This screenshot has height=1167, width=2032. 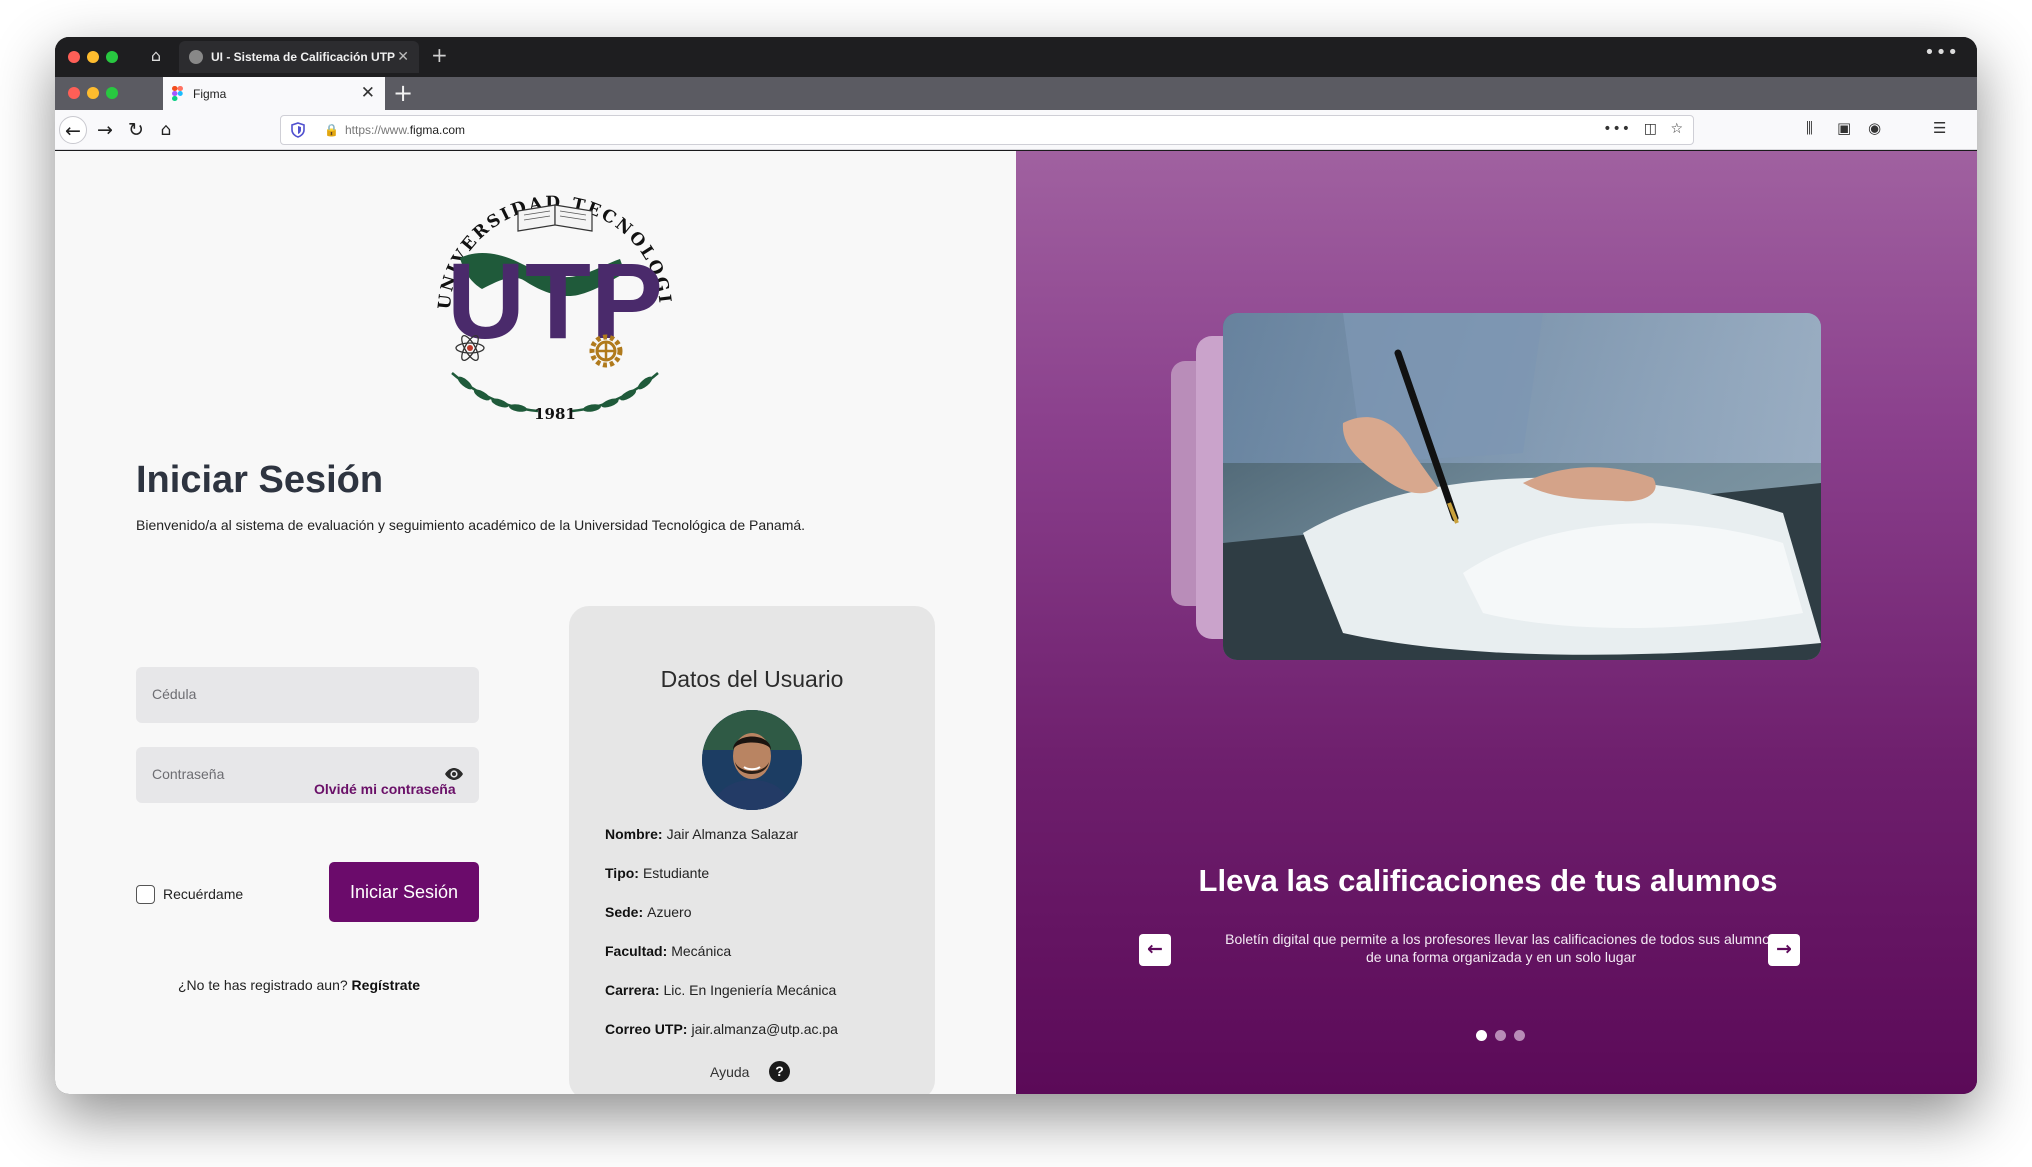 I want to click on utp-logo: UNIVERSIDAD TECNOLOGICA DE PANAMA UTP, so click(x=546, y=293).